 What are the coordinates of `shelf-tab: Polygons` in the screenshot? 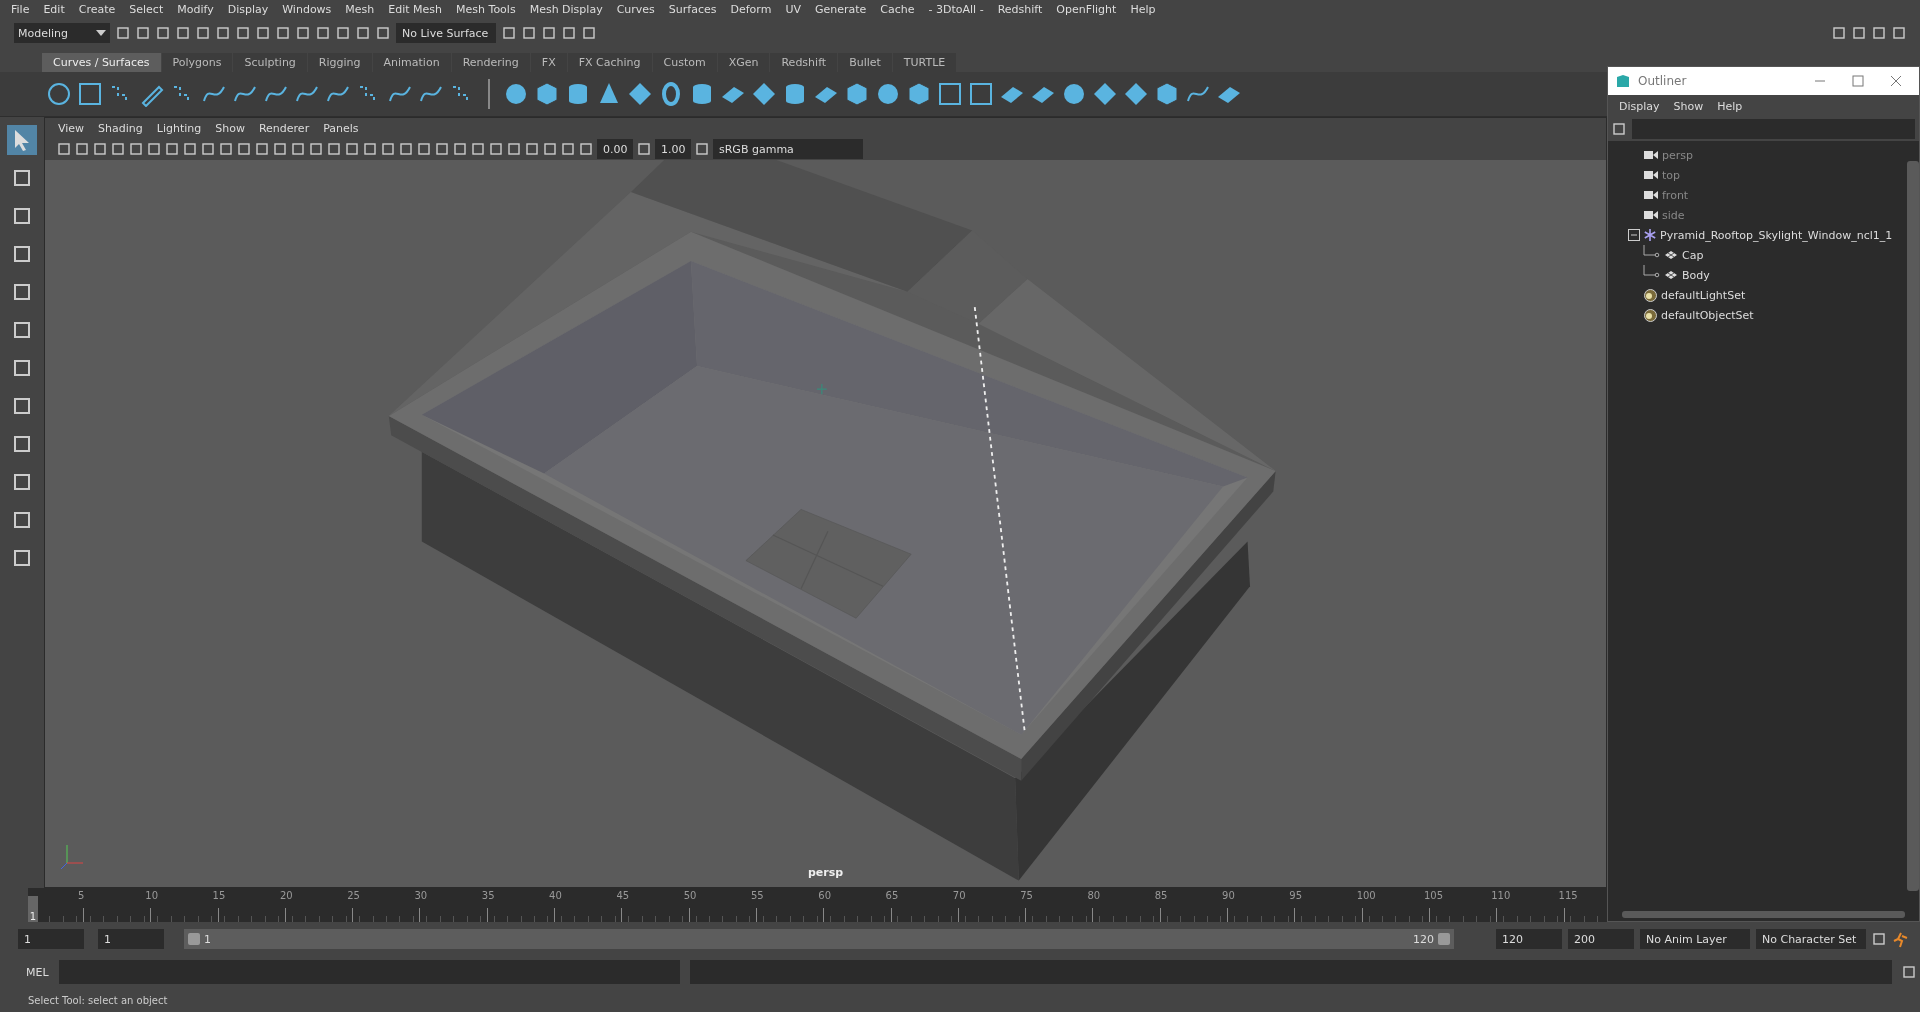 It's located at (197, 62).